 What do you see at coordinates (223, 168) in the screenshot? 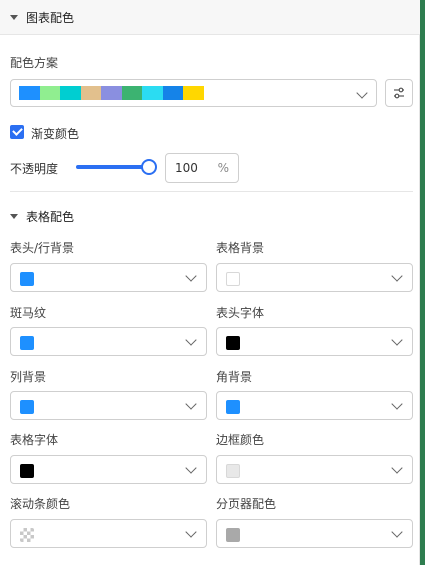
I see `opacity-unit: %` at bounding box center [223, 168].